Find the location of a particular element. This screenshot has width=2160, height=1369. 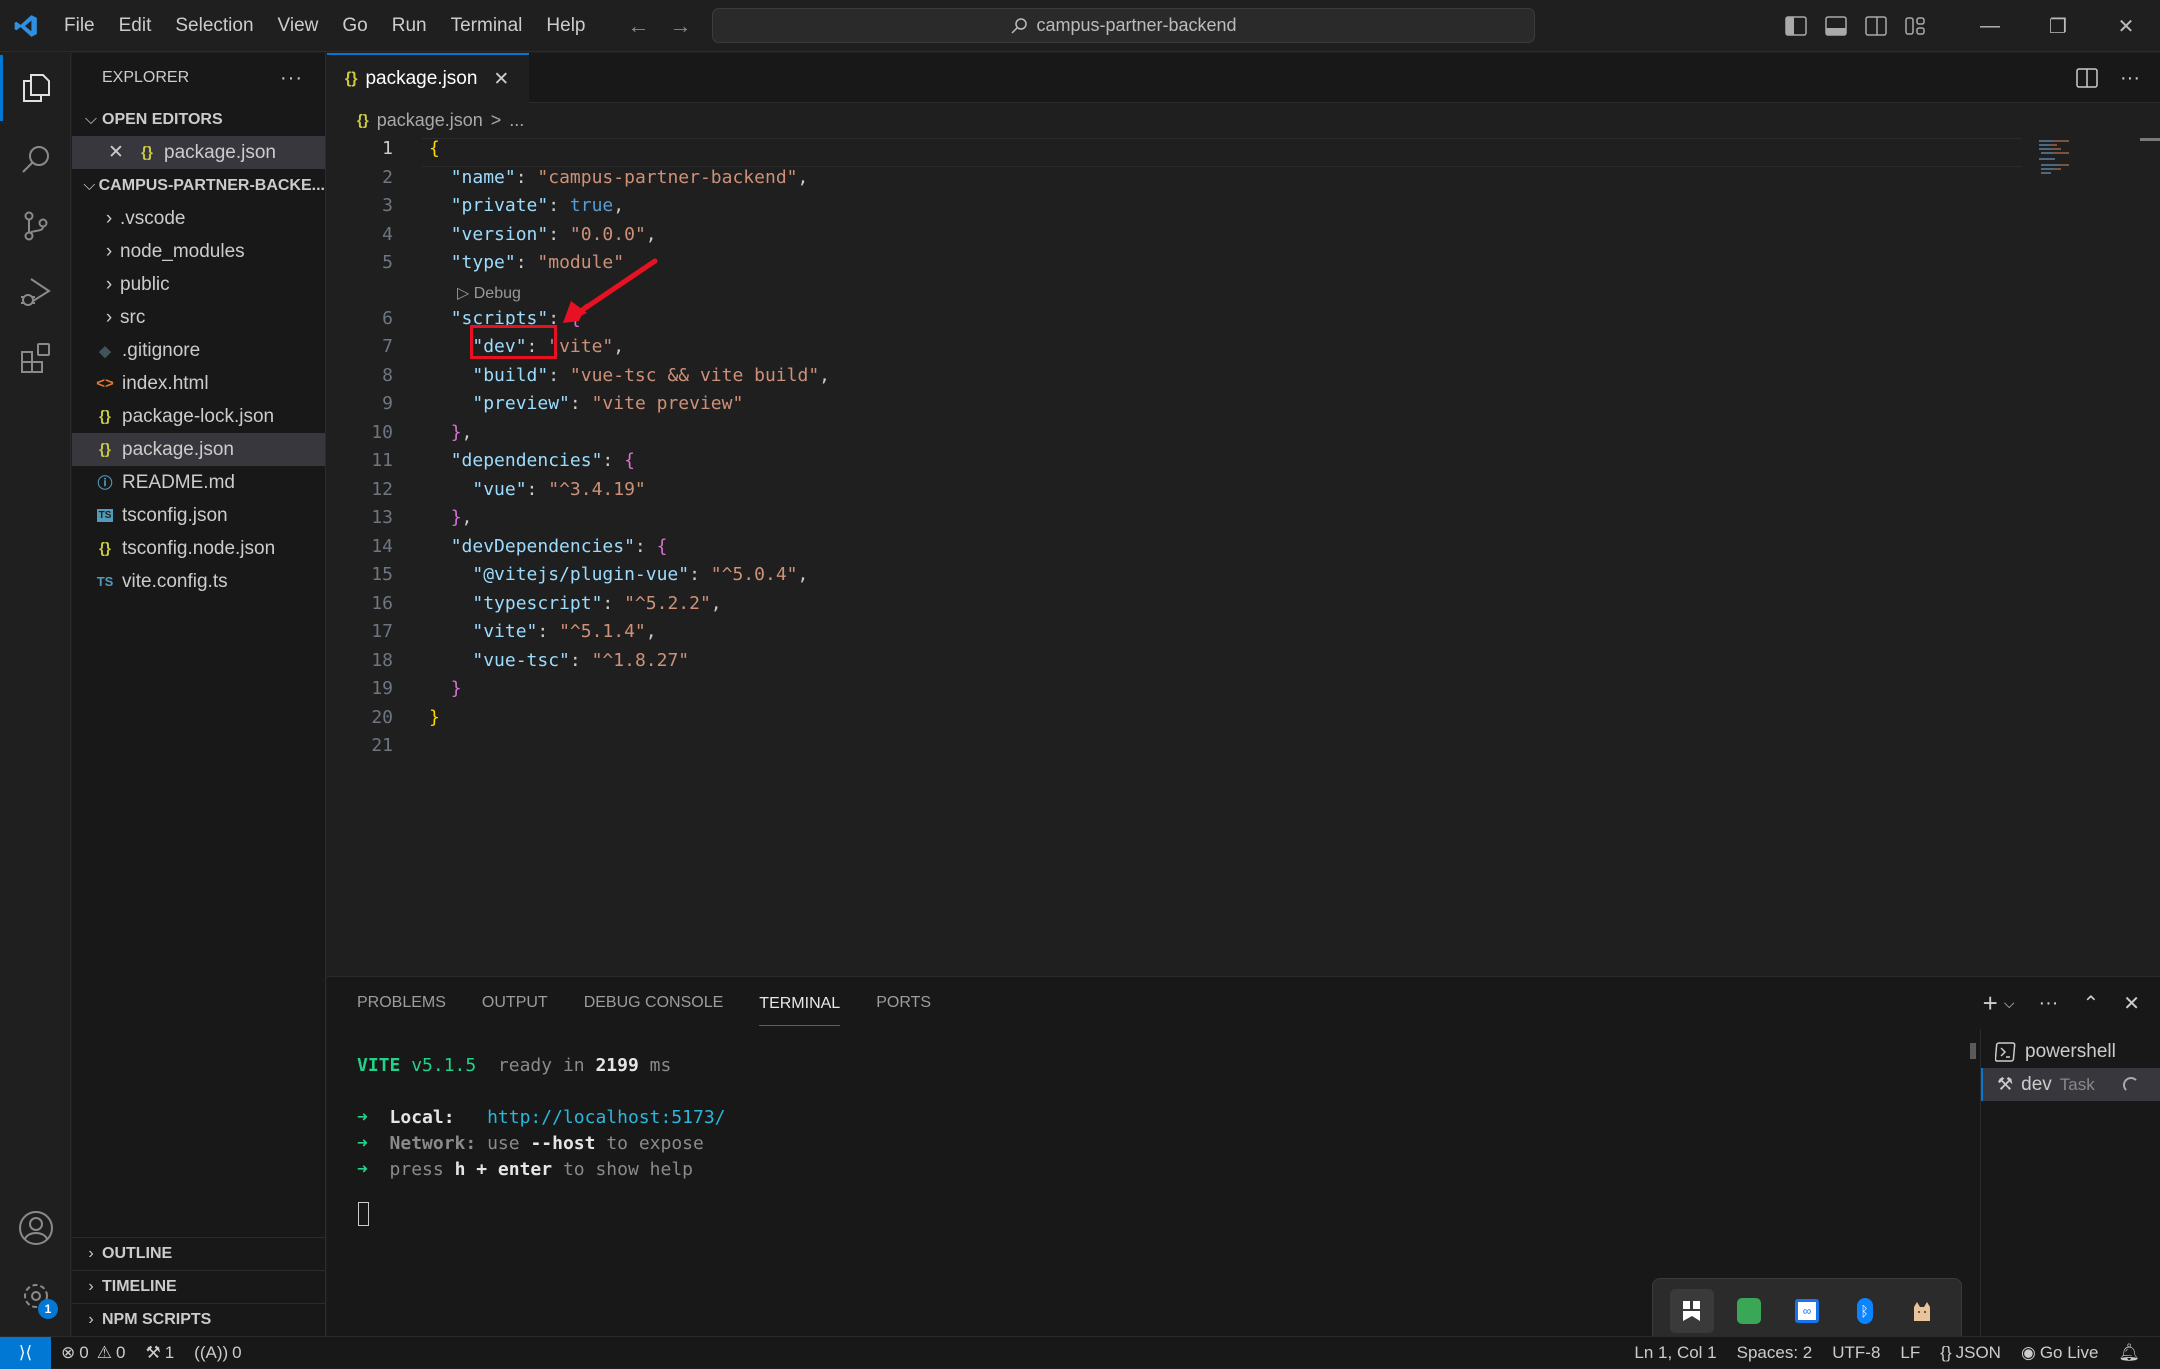

tree-item-gitignore: ◆ .gitignore is located at coordinates (198, 350).